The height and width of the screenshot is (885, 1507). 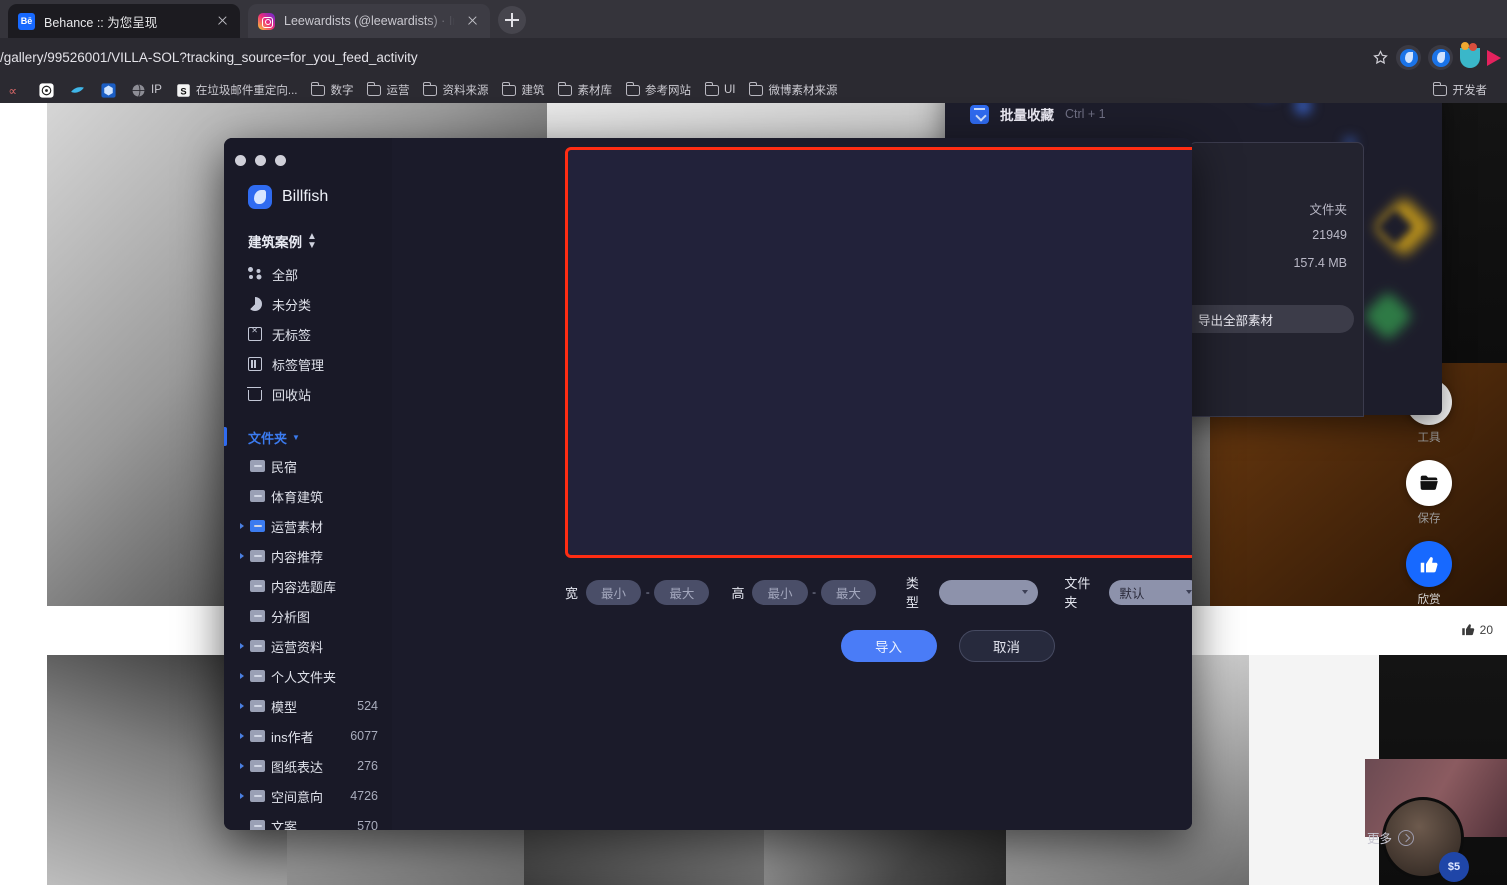 I want to click on folder-item: 民宿, so click(x=308, y=466).